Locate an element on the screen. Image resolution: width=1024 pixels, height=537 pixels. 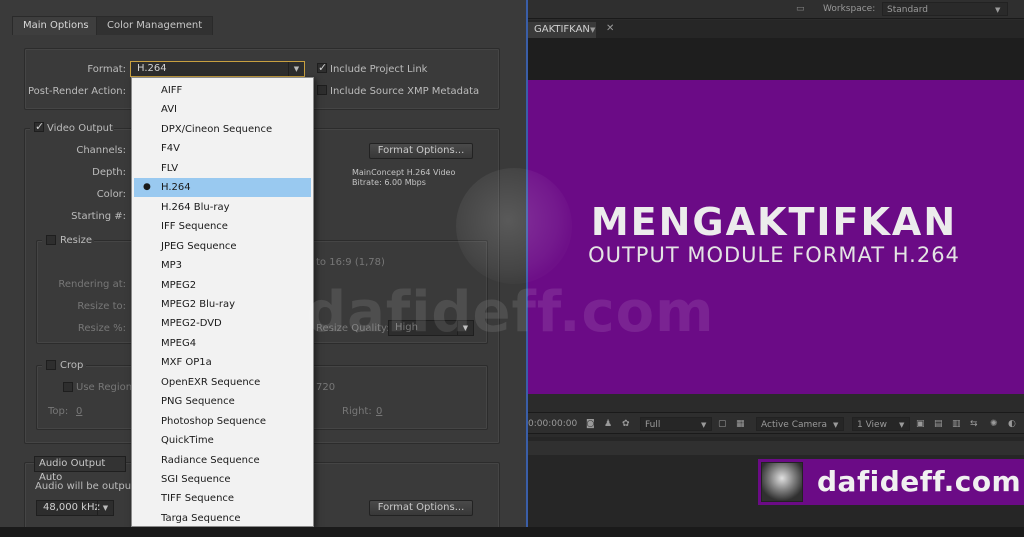
video-output-title: Video Output is located at coordinates (80, 128).